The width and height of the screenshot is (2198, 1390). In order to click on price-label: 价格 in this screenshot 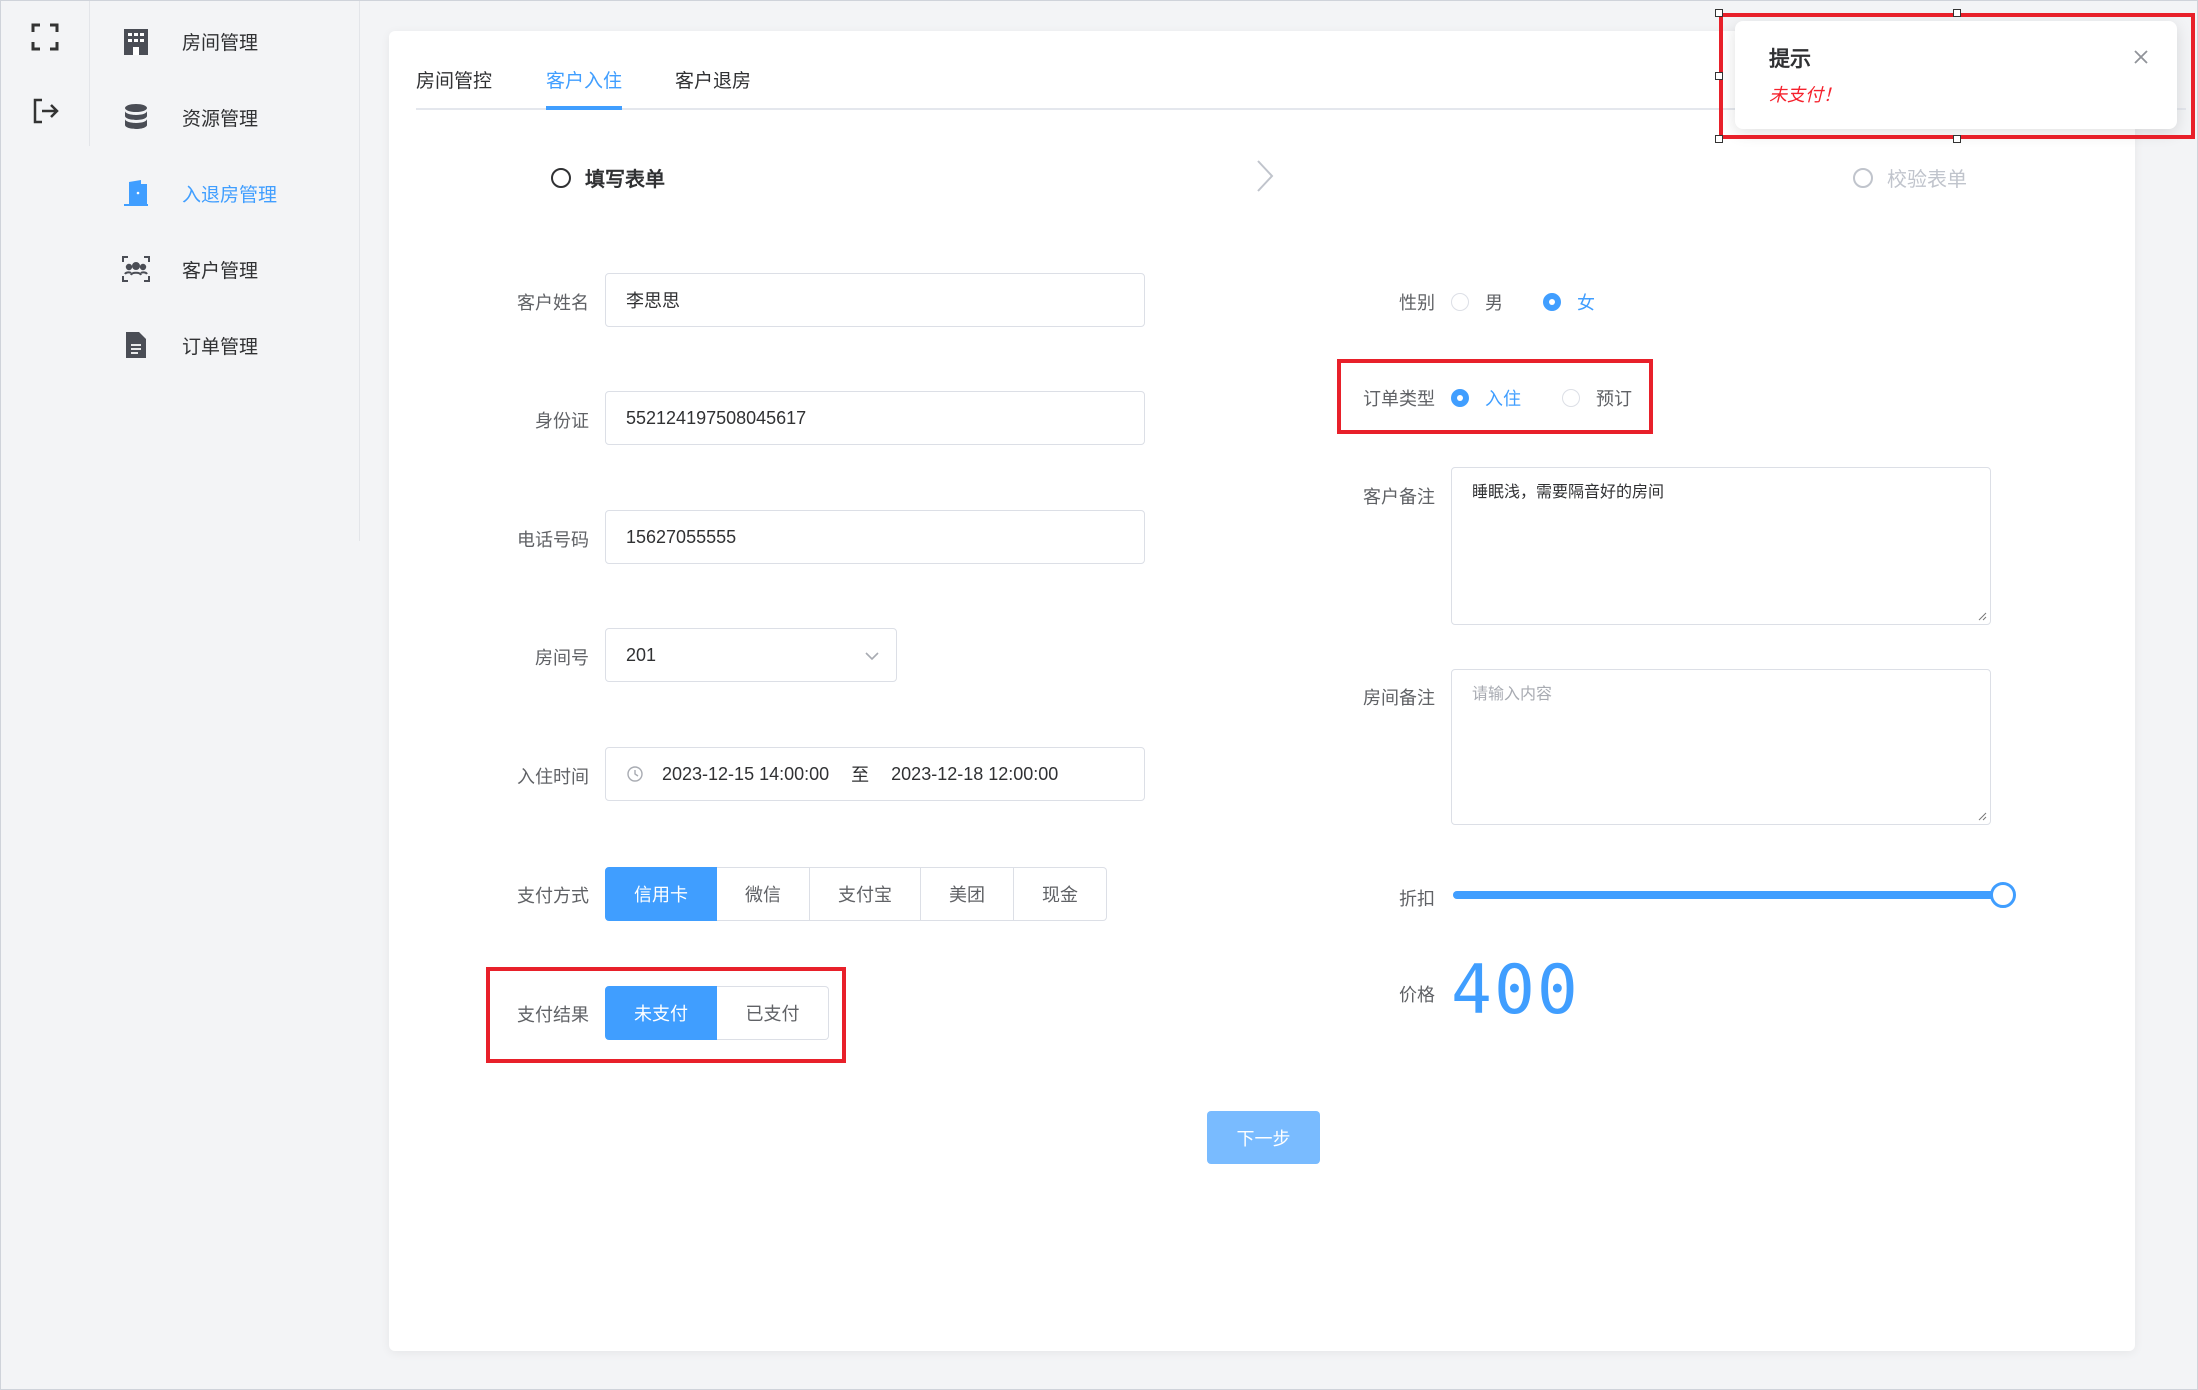, I will do `click(1417, 995)`.